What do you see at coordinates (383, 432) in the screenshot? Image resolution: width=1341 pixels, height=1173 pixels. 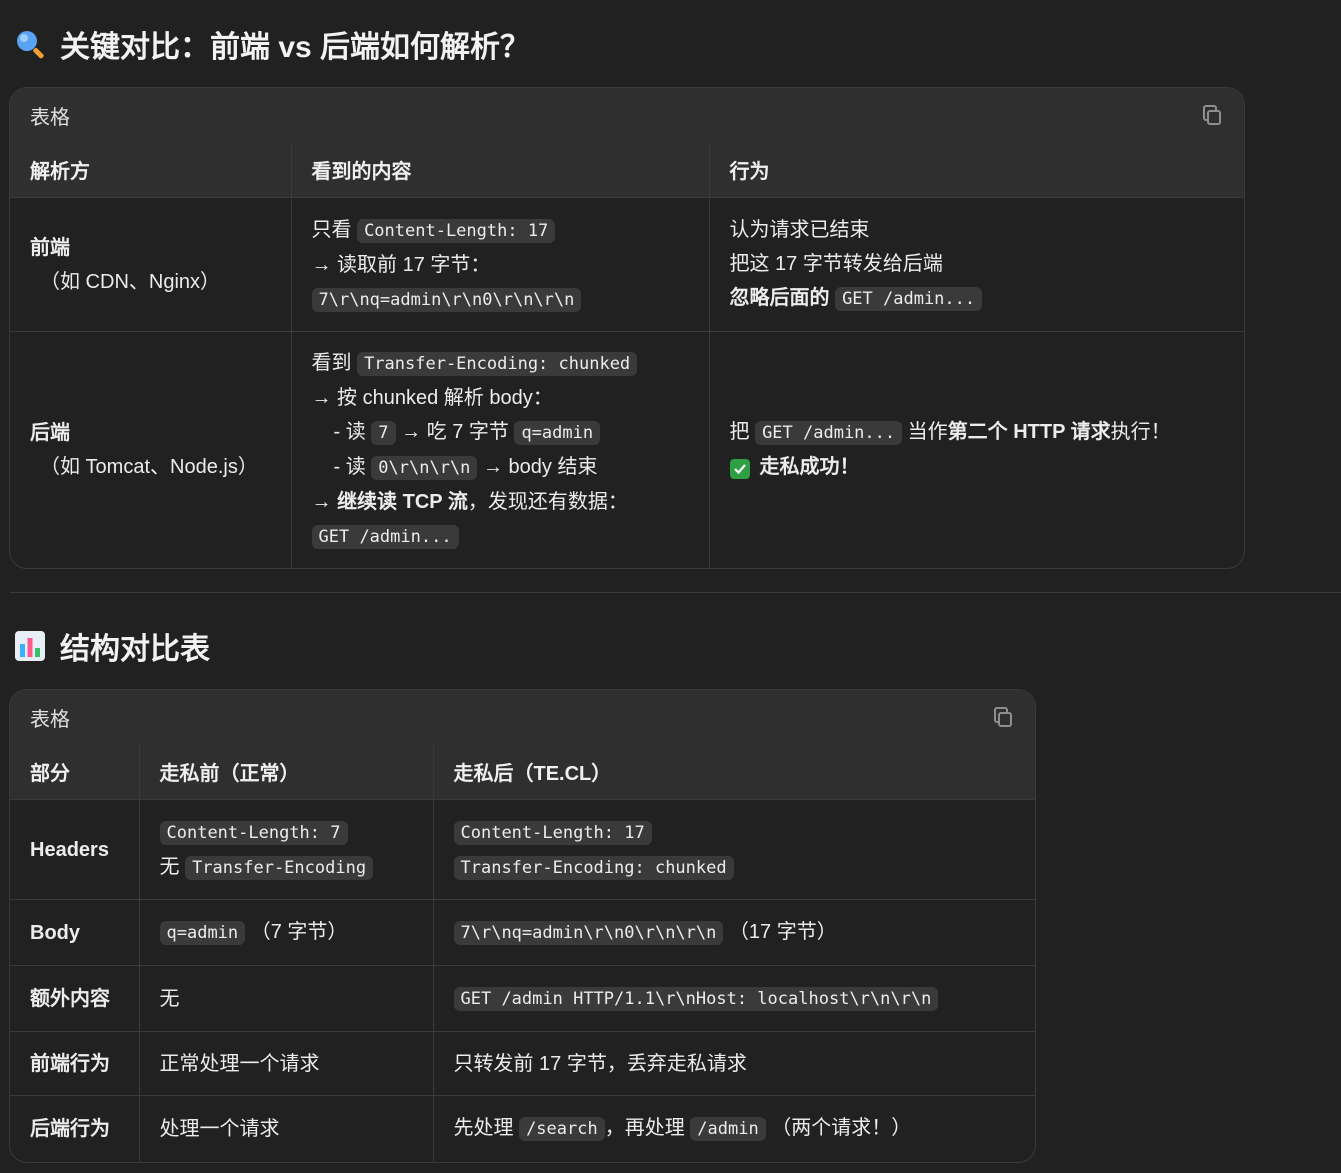 I see `inline-code: 7` at bounding box center [383, 432].